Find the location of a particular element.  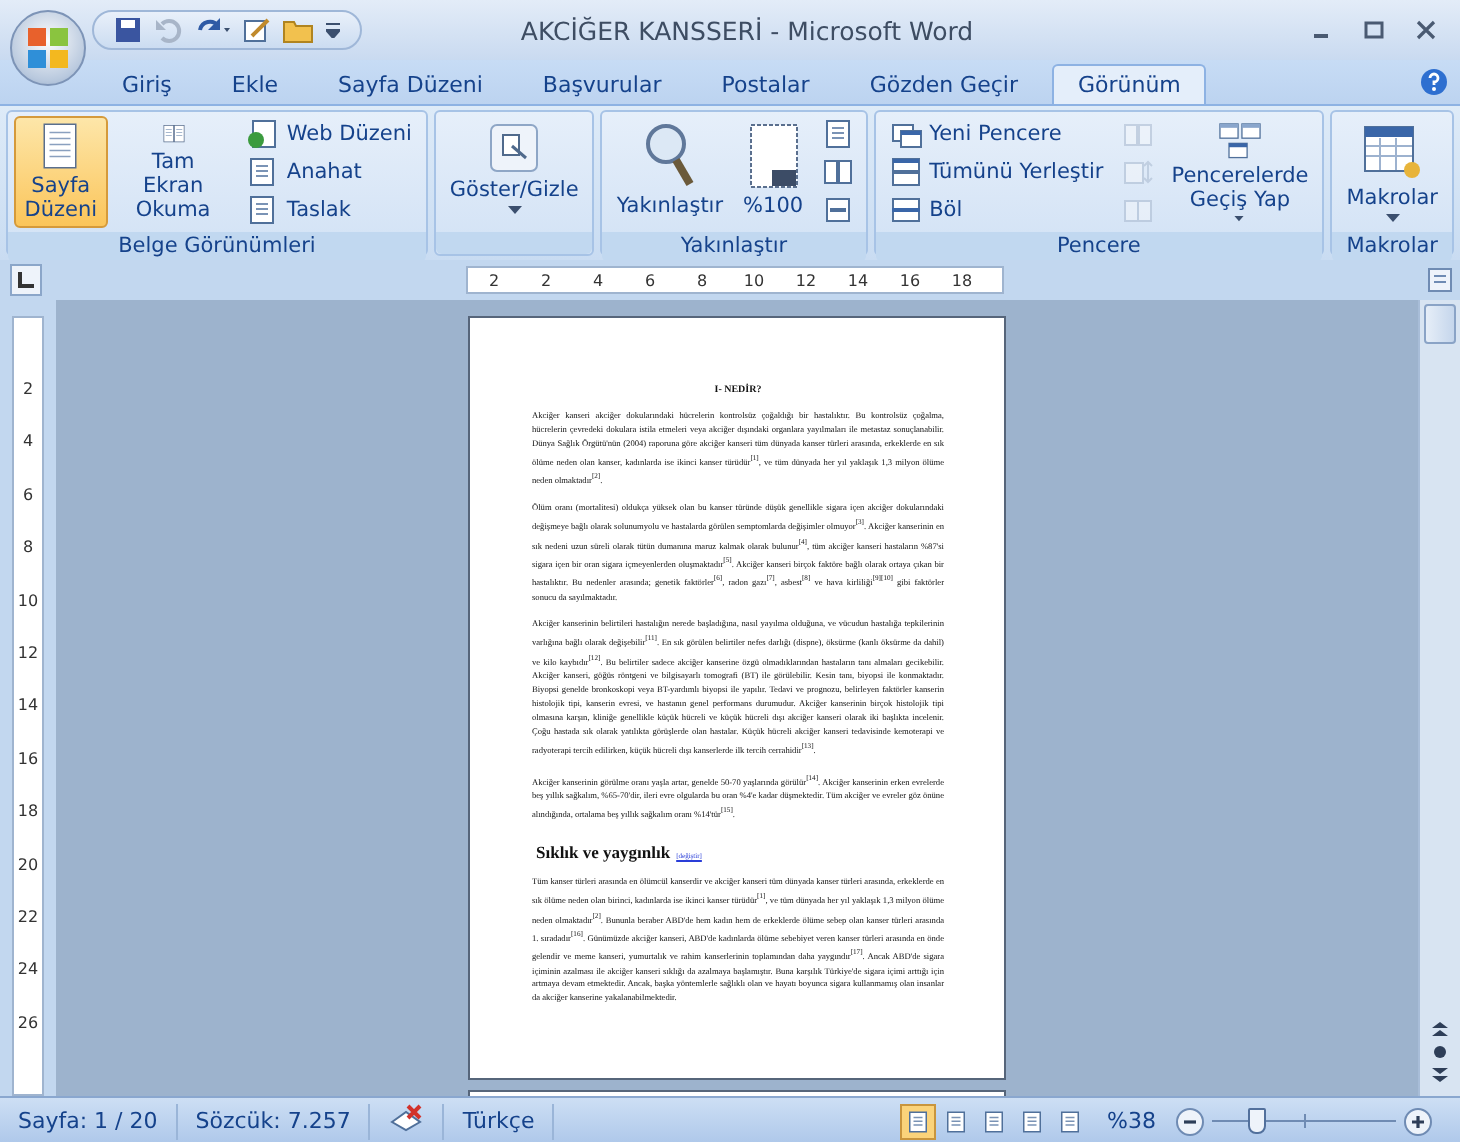

folder-icon is located at coordinates (298, 30).